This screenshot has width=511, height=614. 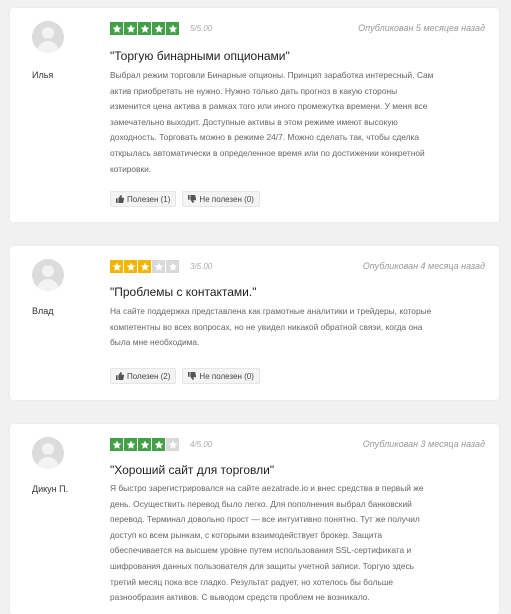 I want to click on rating-score: 3/5.00, so click(x=201, y=266).